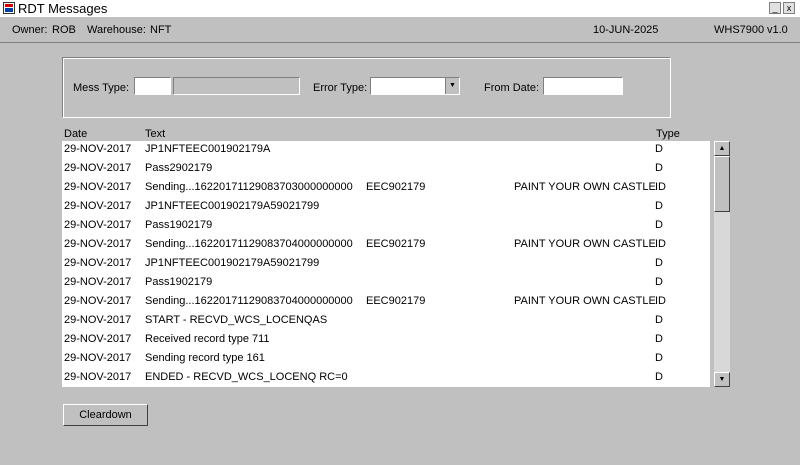  I want to click on app-icon, so click(9, 8).